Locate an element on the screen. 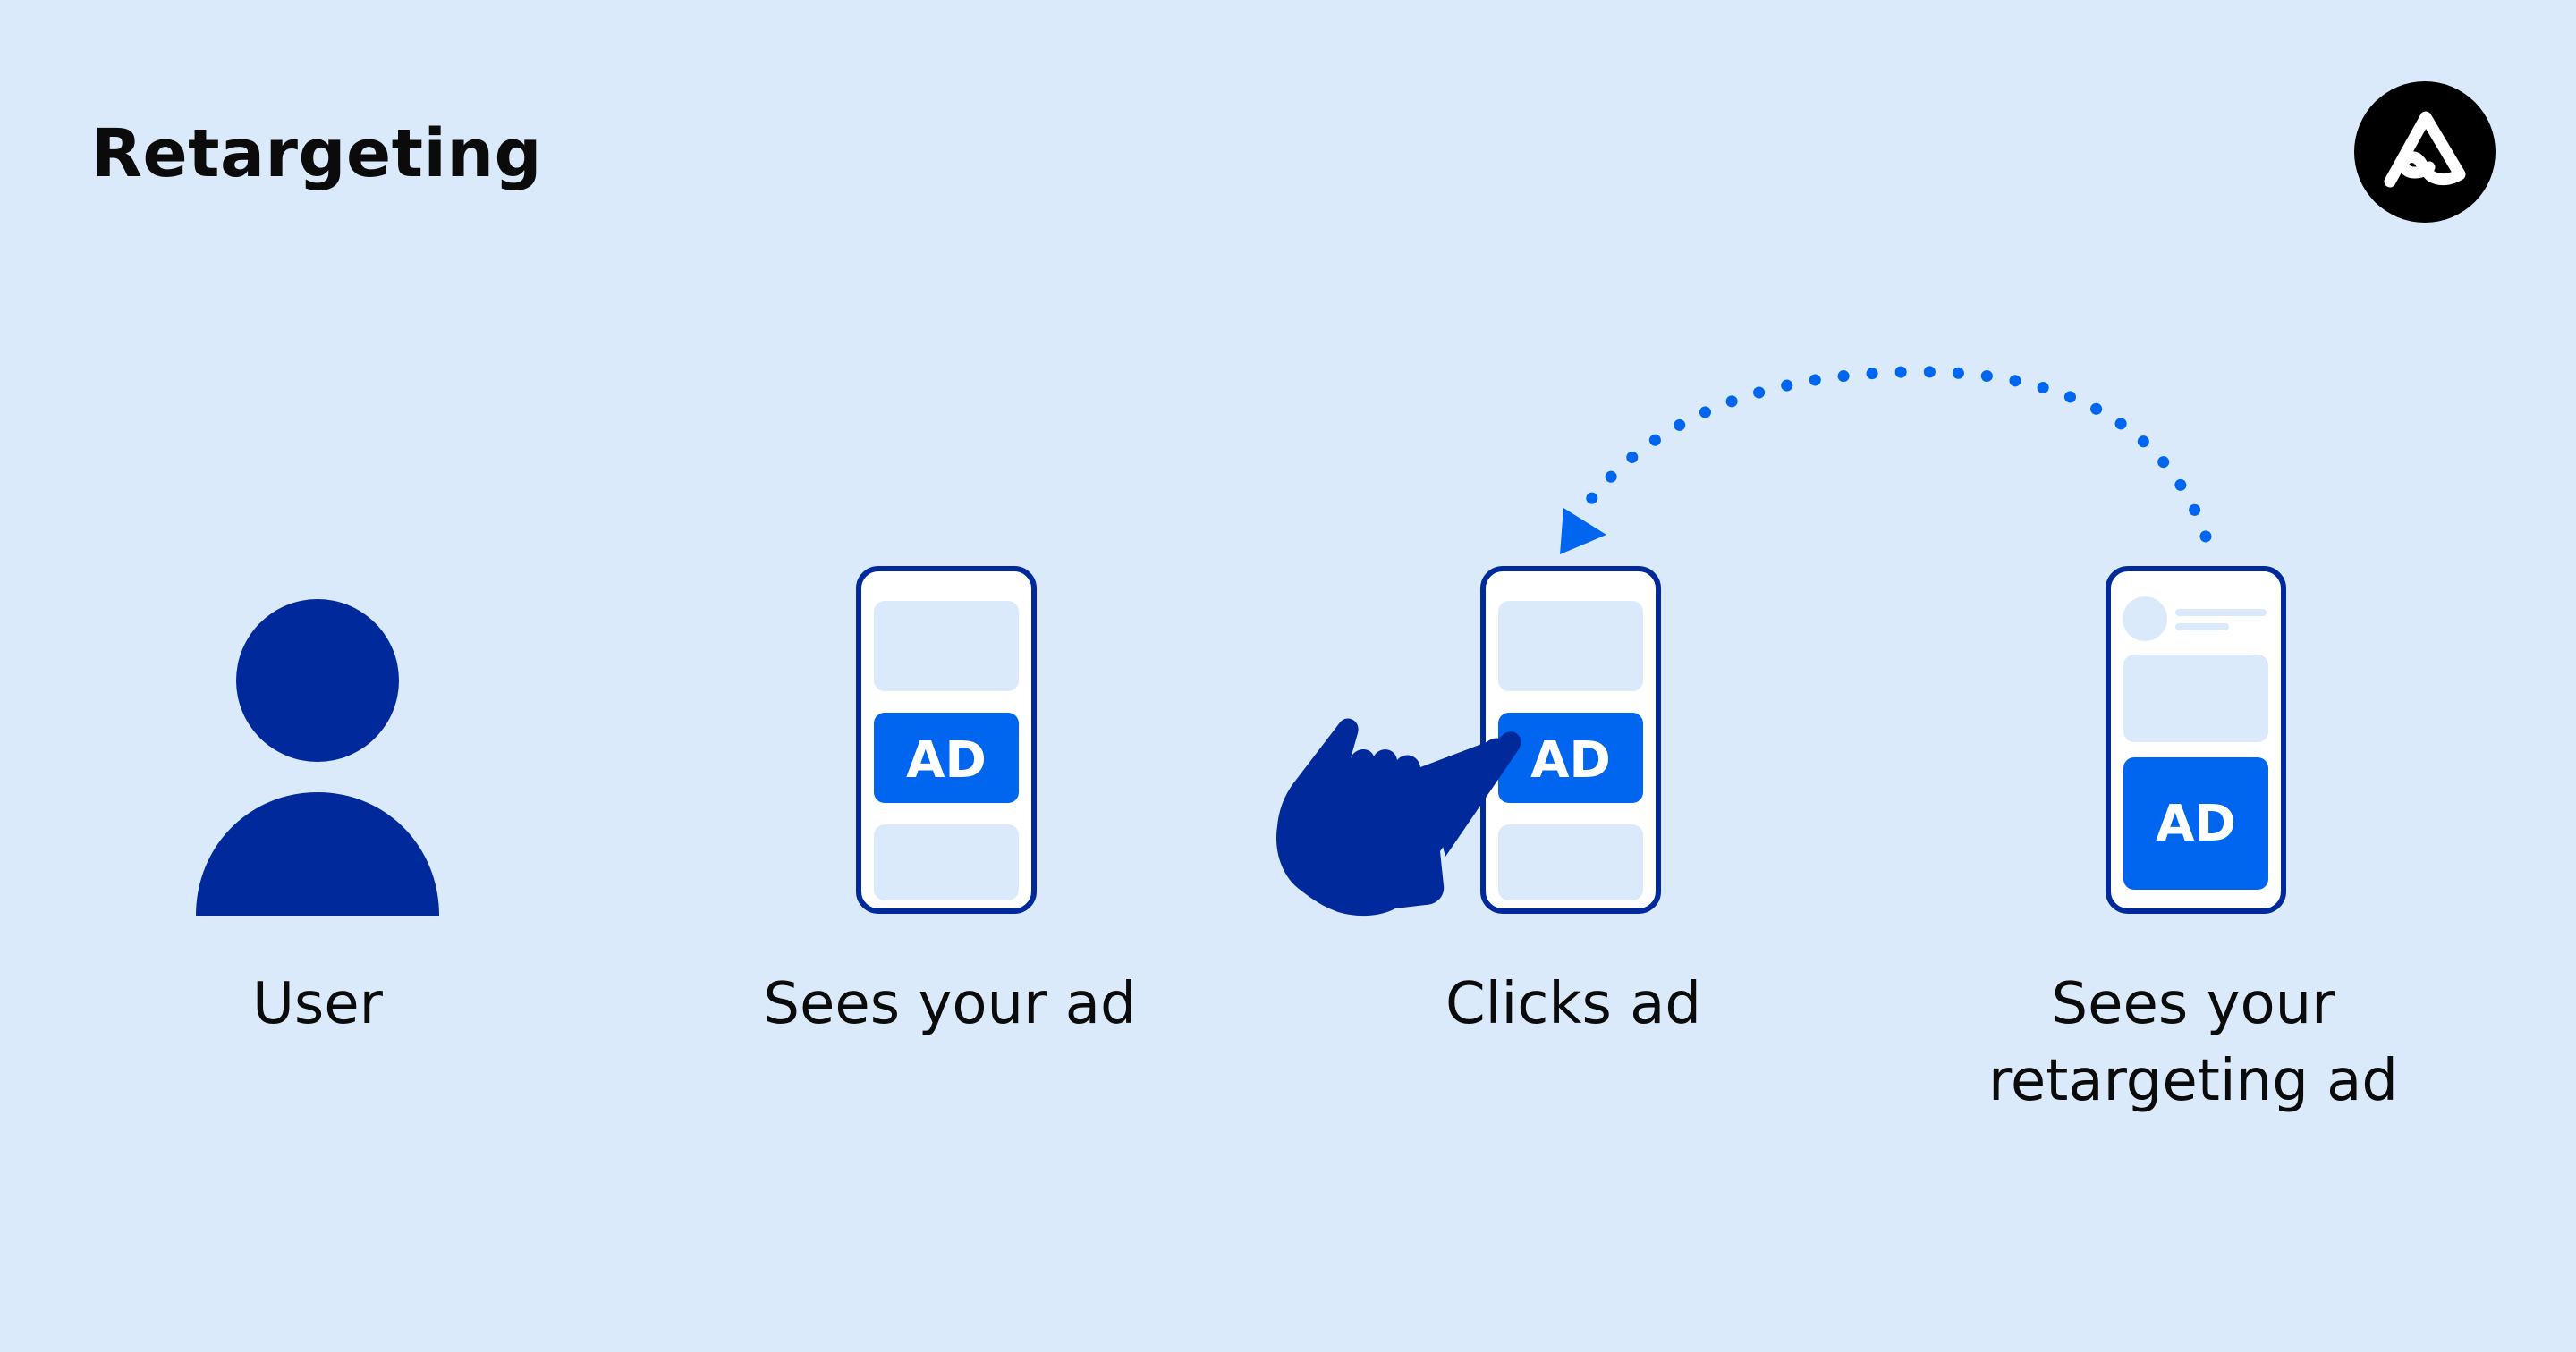 This screenshot has width=2576, height=1352. step-label-line-1: Sees your is located at coordinates (2193, 1004).